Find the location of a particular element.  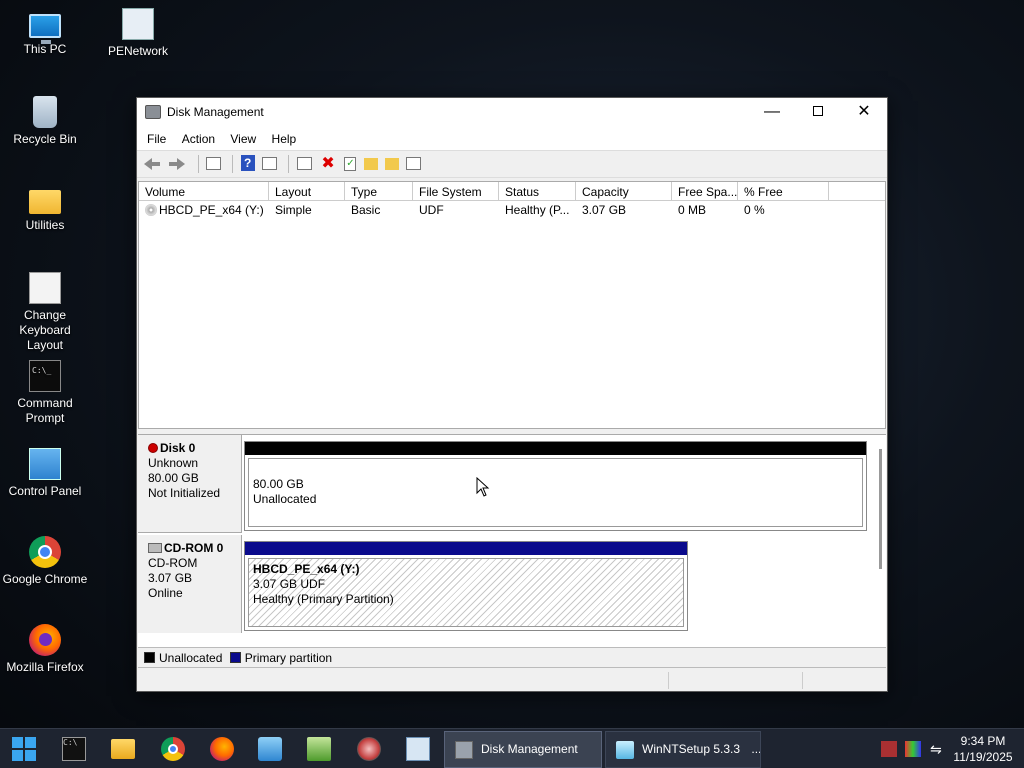

clock-time: 9:34 PM is located at coordinates (983, 741).